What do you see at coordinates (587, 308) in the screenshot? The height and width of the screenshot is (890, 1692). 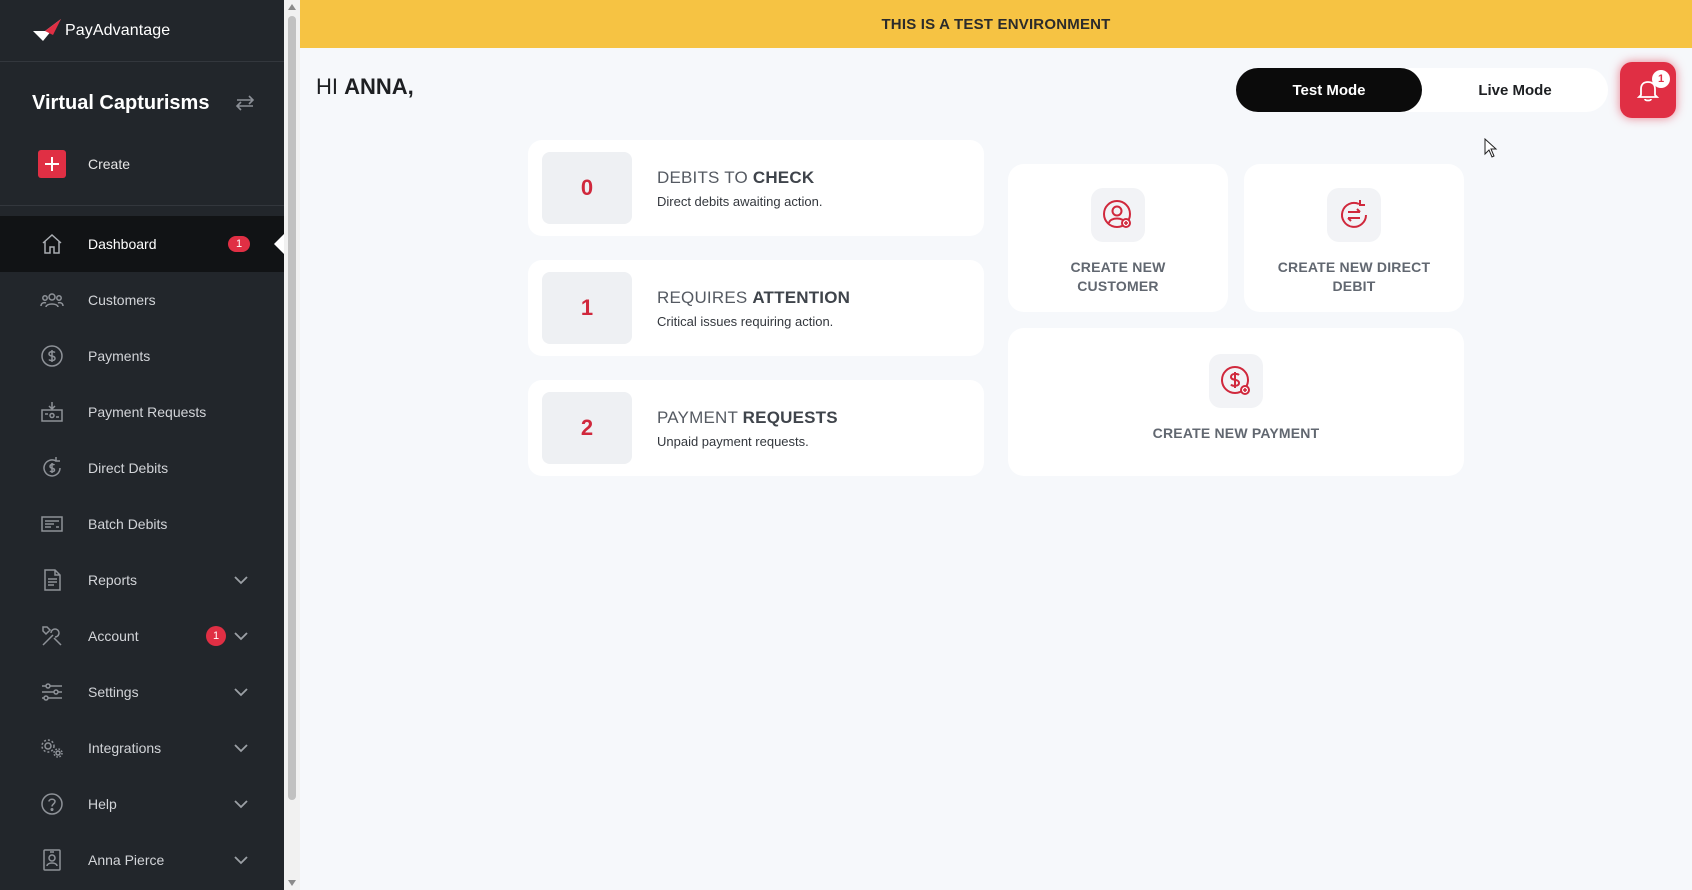 I see `stat-count: 1` at bounding box center [587, 308].